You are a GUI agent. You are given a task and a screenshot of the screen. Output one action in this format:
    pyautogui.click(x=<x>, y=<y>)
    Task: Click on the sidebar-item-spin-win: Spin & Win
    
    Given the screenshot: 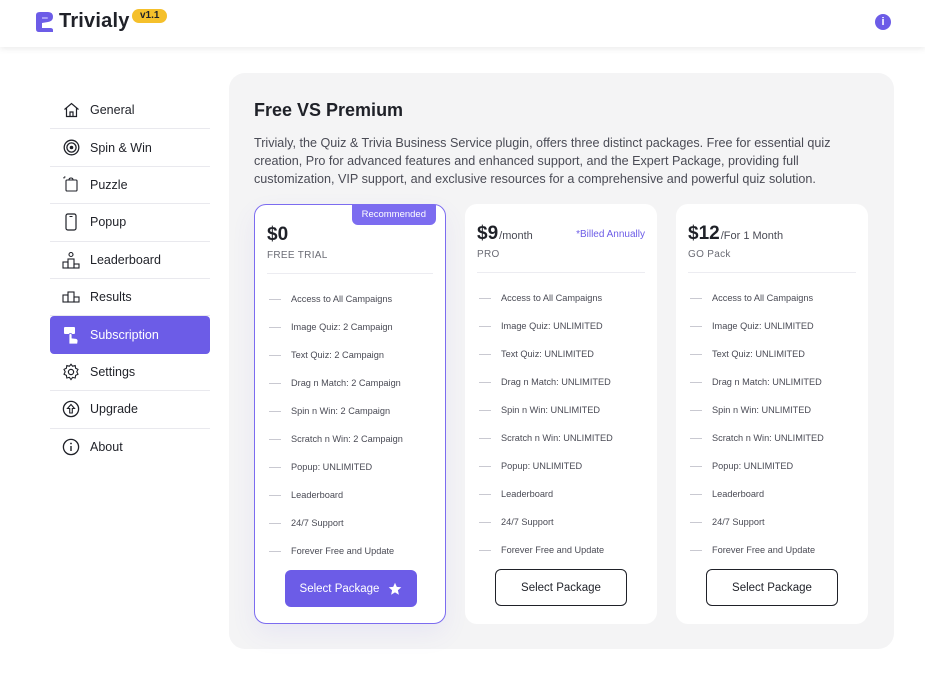 What is the action you would take?
    pyautogui.click(x=130, y=148)
    